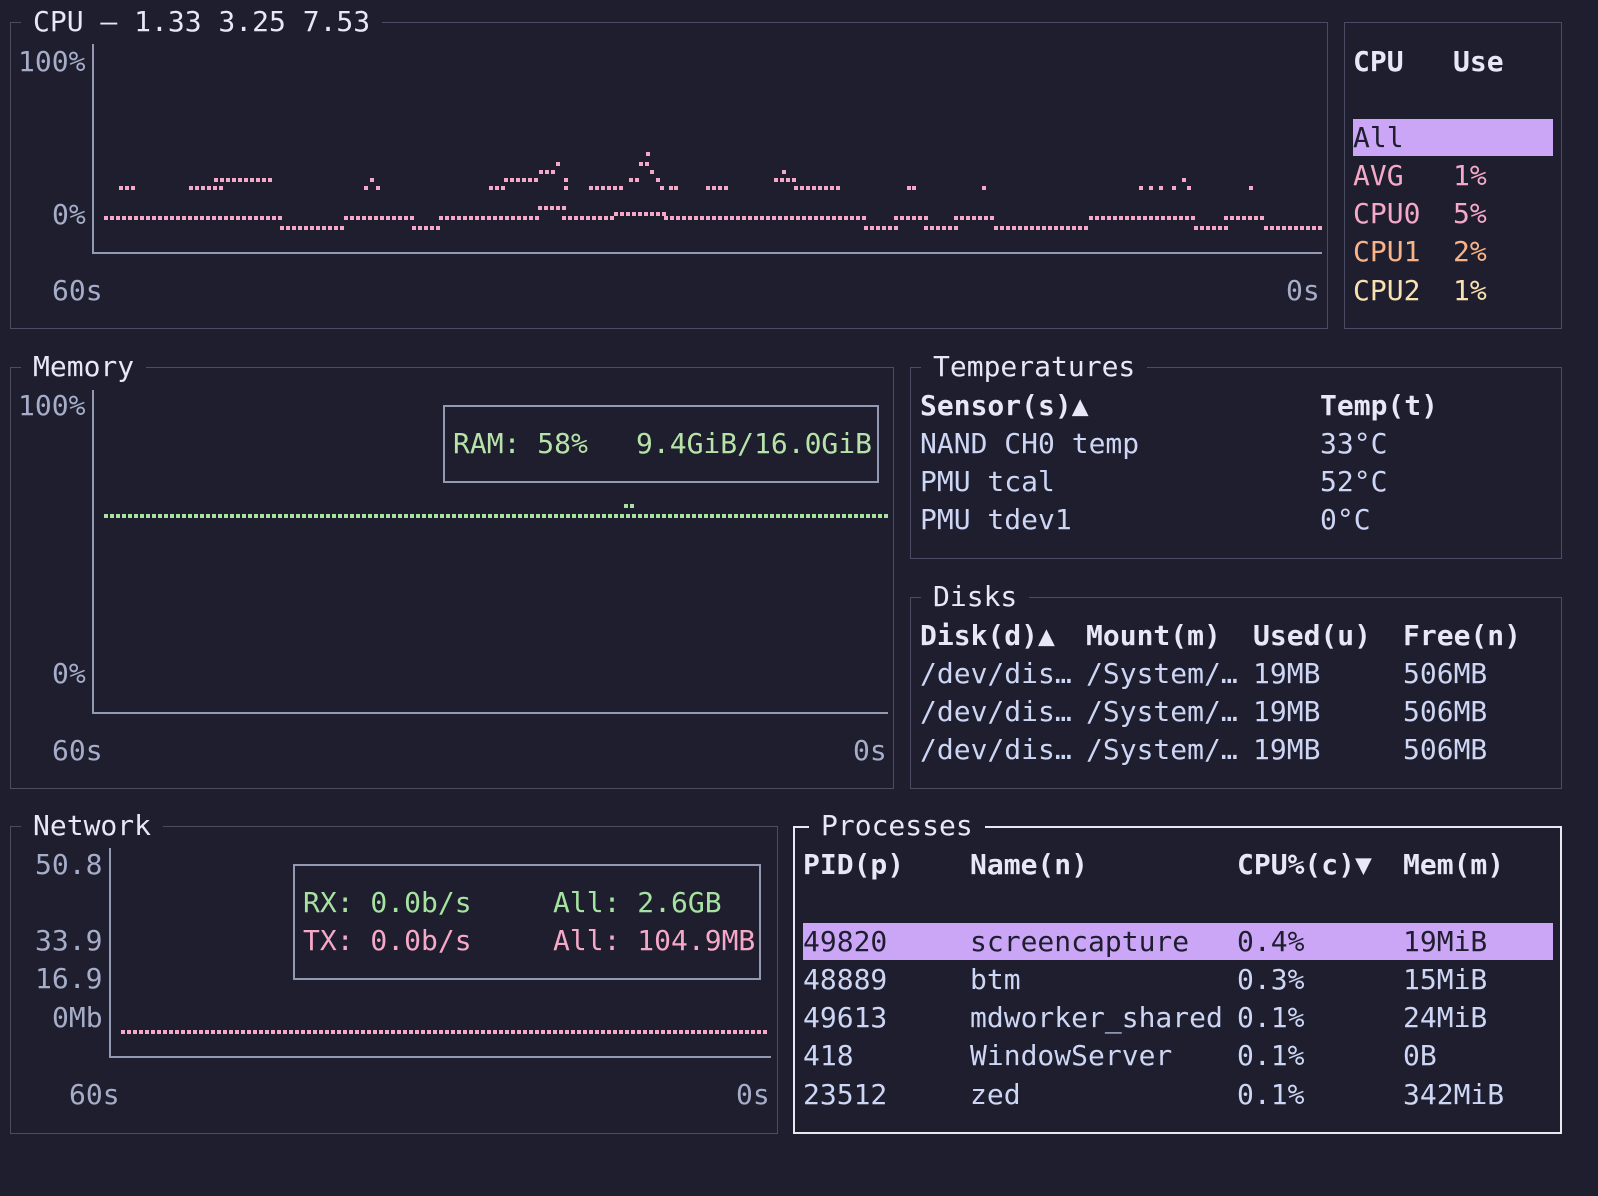  Describe the element at coordinates (1386, 214) in the screenshot. I see `cpu-legend-cpu0-name: CPU0` at that location.